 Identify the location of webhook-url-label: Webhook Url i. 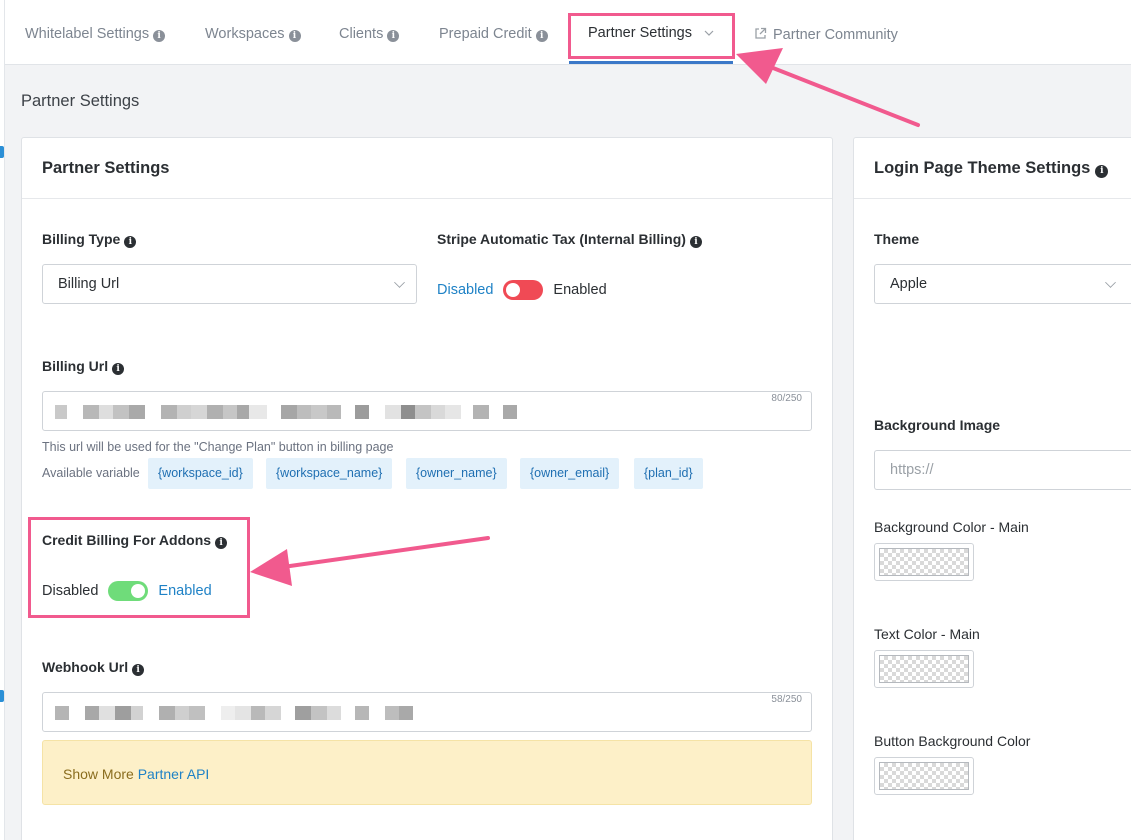
(93, 667).